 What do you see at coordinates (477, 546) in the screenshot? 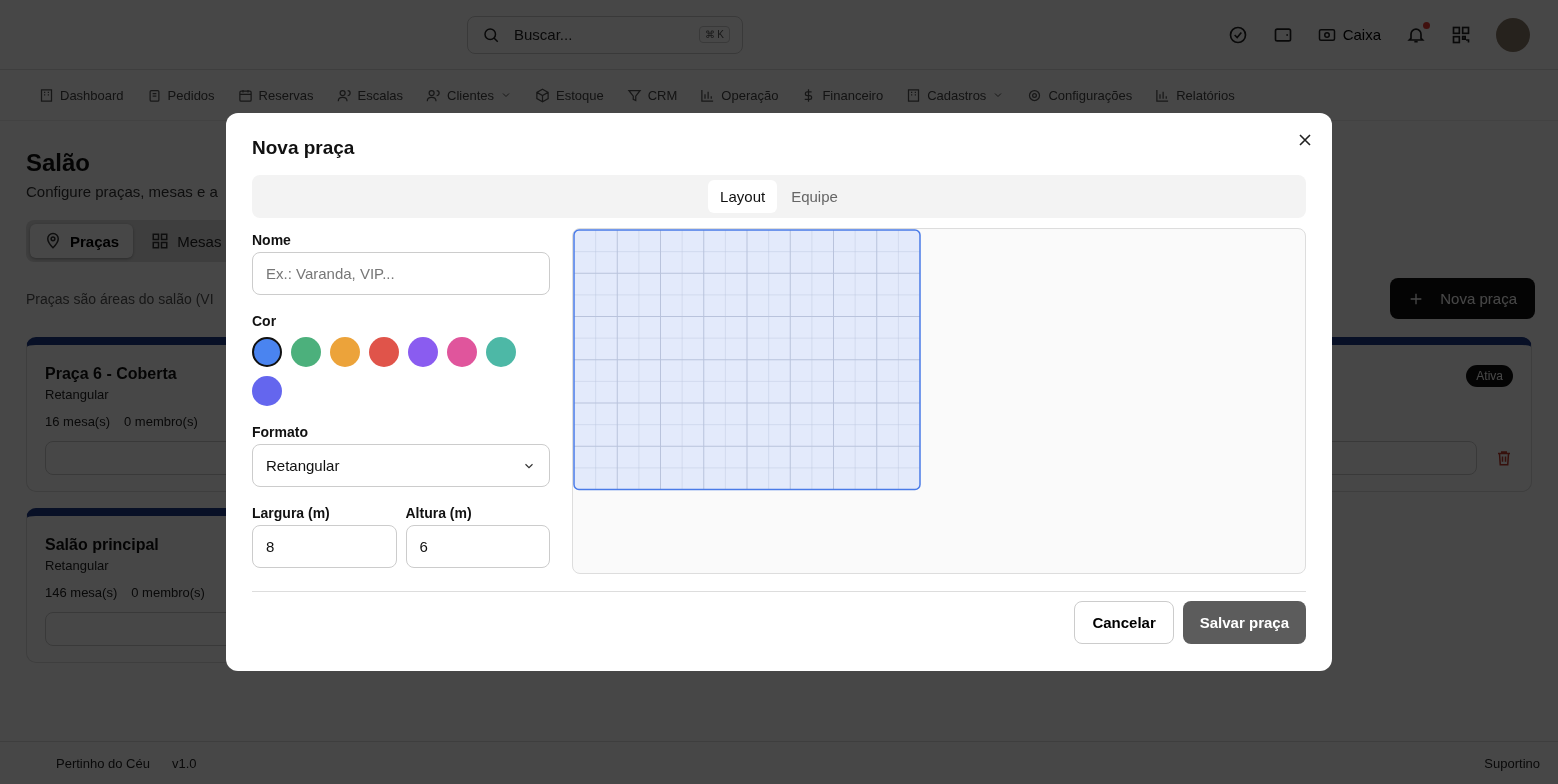
I see `height-field: 6` at bounding box center [477, 546].